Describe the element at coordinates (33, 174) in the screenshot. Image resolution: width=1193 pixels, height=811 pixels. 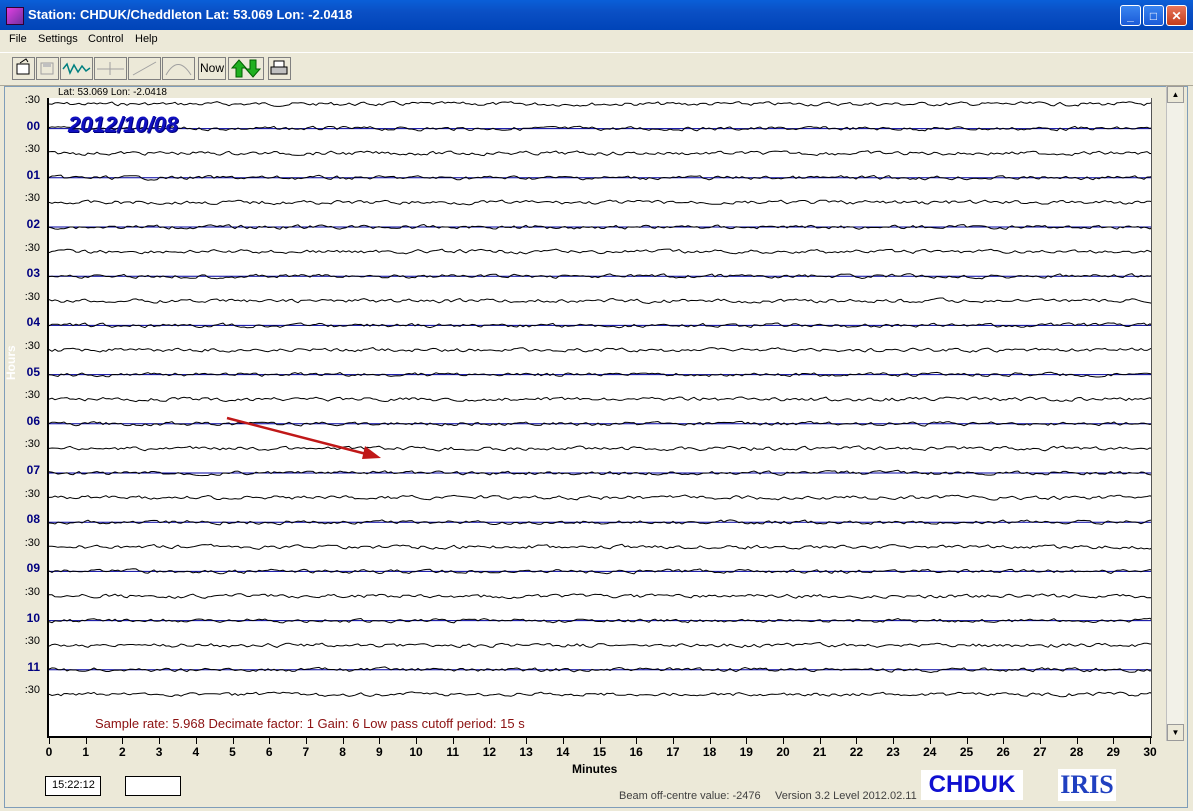
I see `row-label: 01` at that location.